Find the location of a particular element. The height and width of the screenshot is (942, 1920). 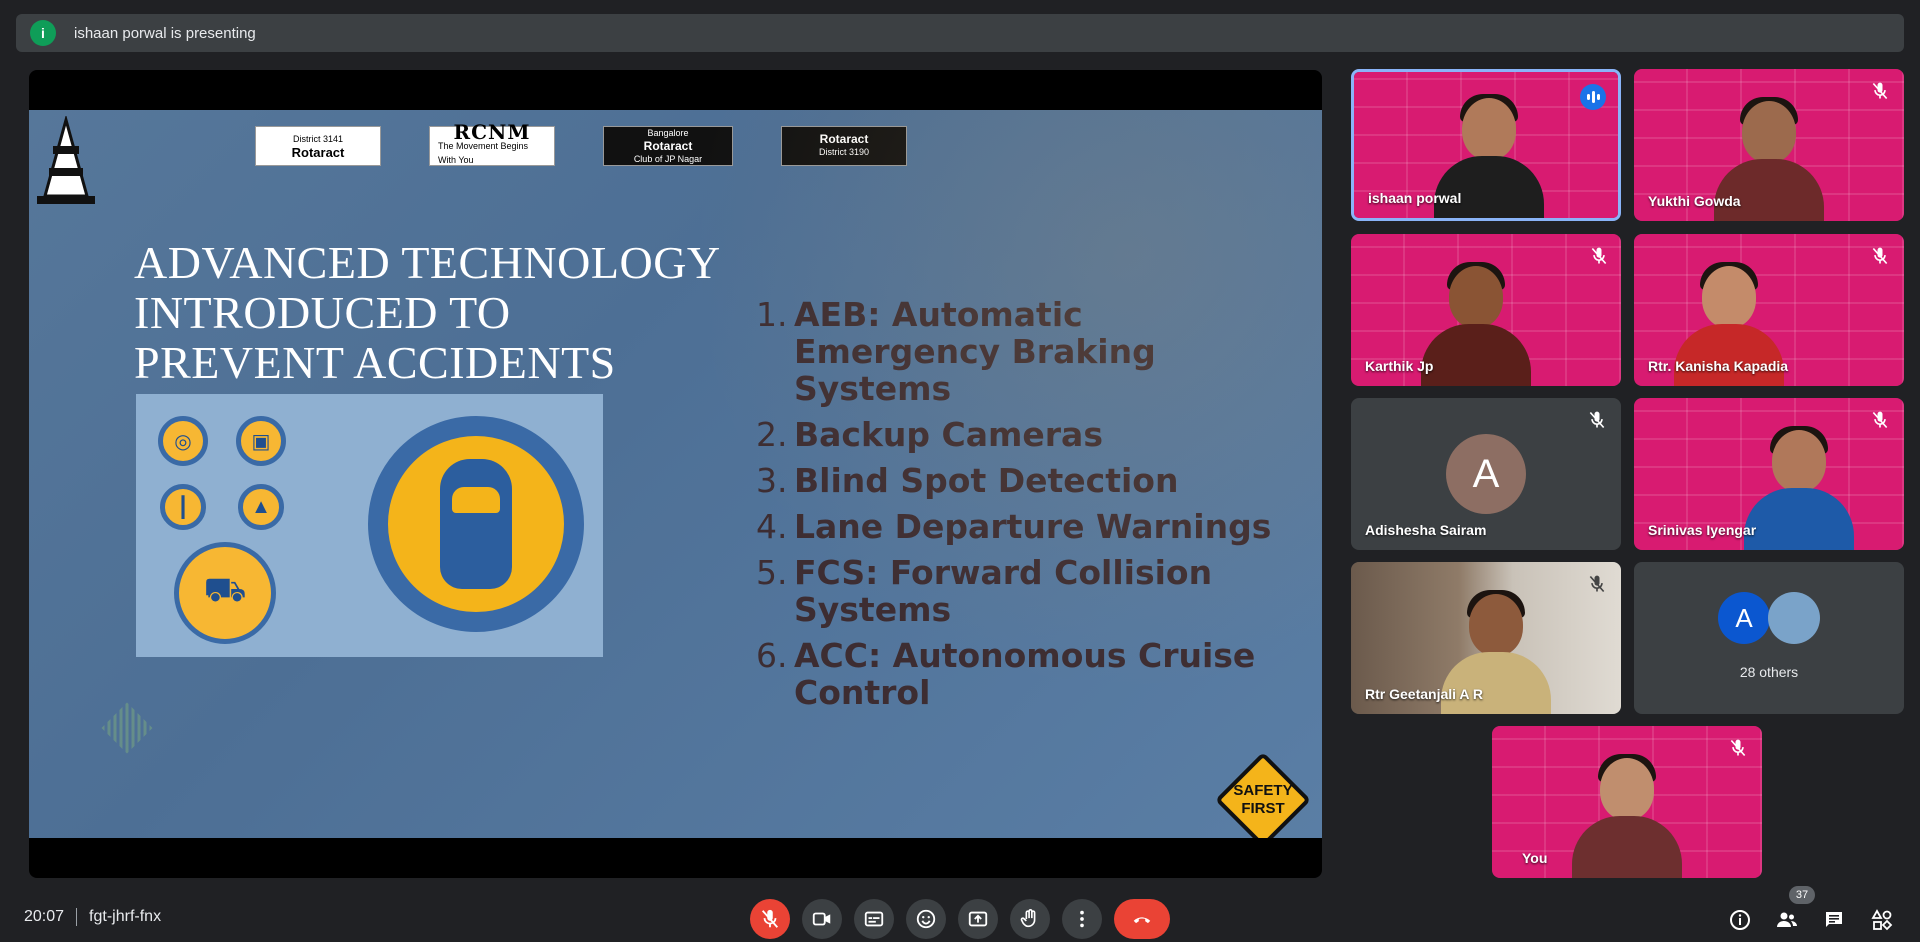

more-options-button is located at coordinates (1082, 919).